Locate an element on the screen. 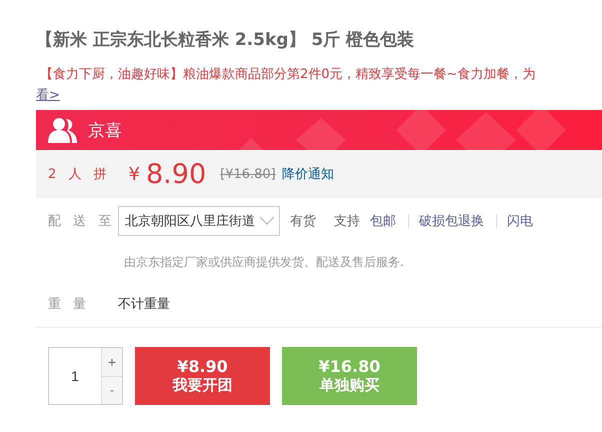  people-icon is located at coordinates (63, 130).